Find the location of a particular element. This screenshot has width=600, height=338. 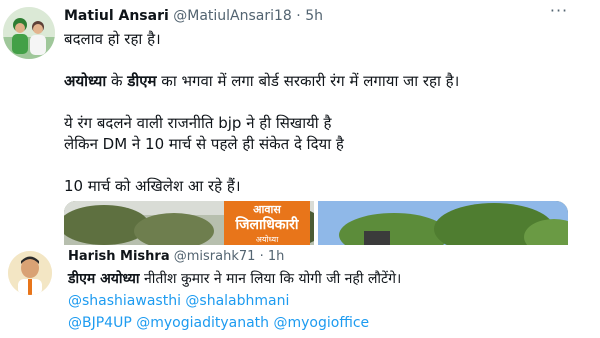

bold-text: डीएम अयोध्या is located at coordinates (104, 279).